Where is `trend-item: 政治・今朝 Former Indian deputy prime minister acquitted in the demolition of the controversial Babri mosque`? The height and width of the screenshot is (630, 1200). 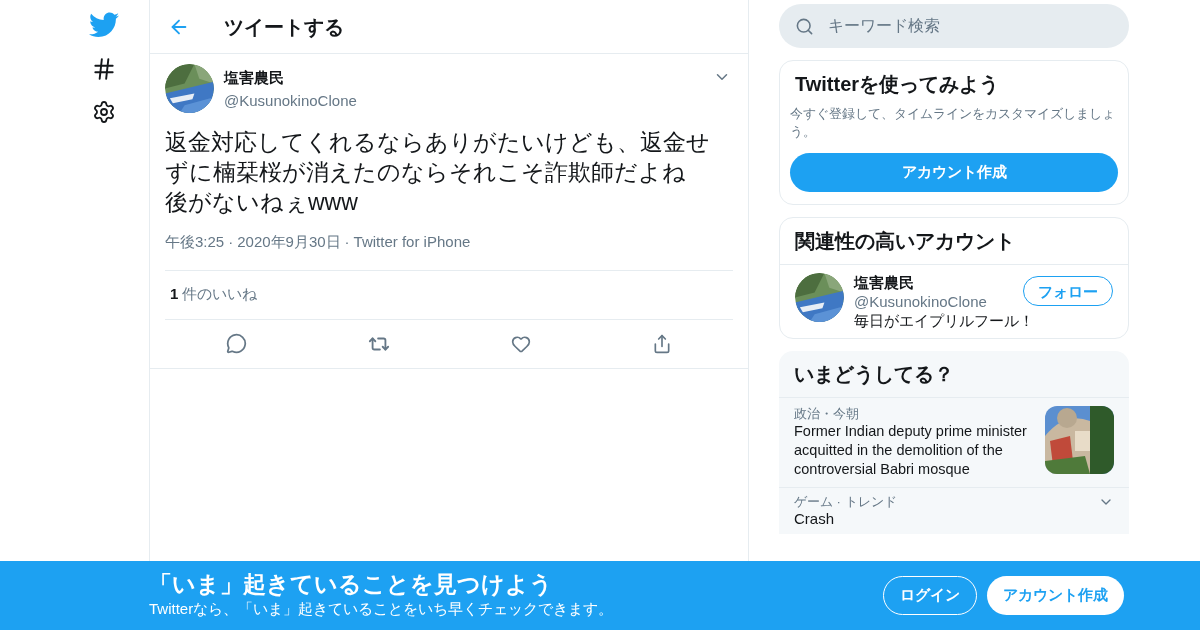 trend-item: 政治・今朝 Former Indian deputy prime minister acquitted in the demolition of the controversial Babri mosque is located at coordinates (954, 443).